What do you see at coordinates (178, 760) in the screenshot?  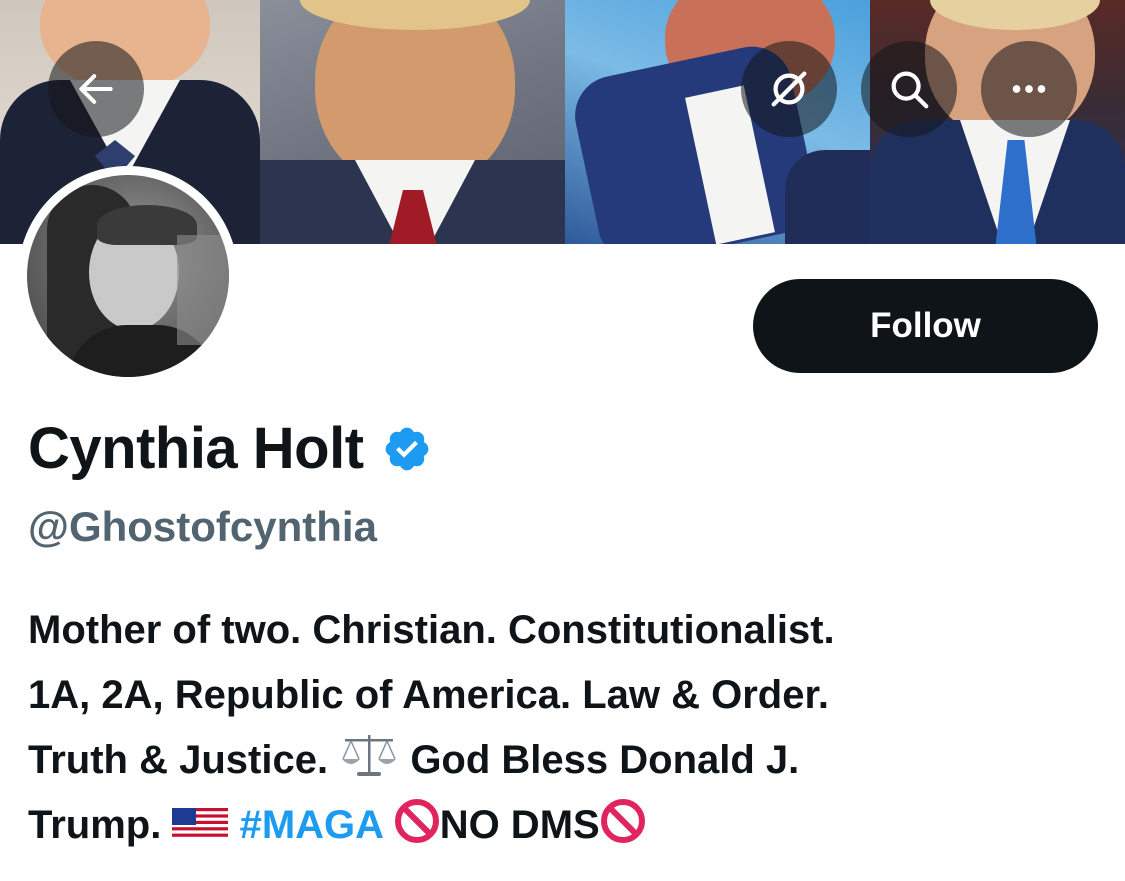 I see `bio-text: Truth & Justice.` at bounding box center [178, 760].